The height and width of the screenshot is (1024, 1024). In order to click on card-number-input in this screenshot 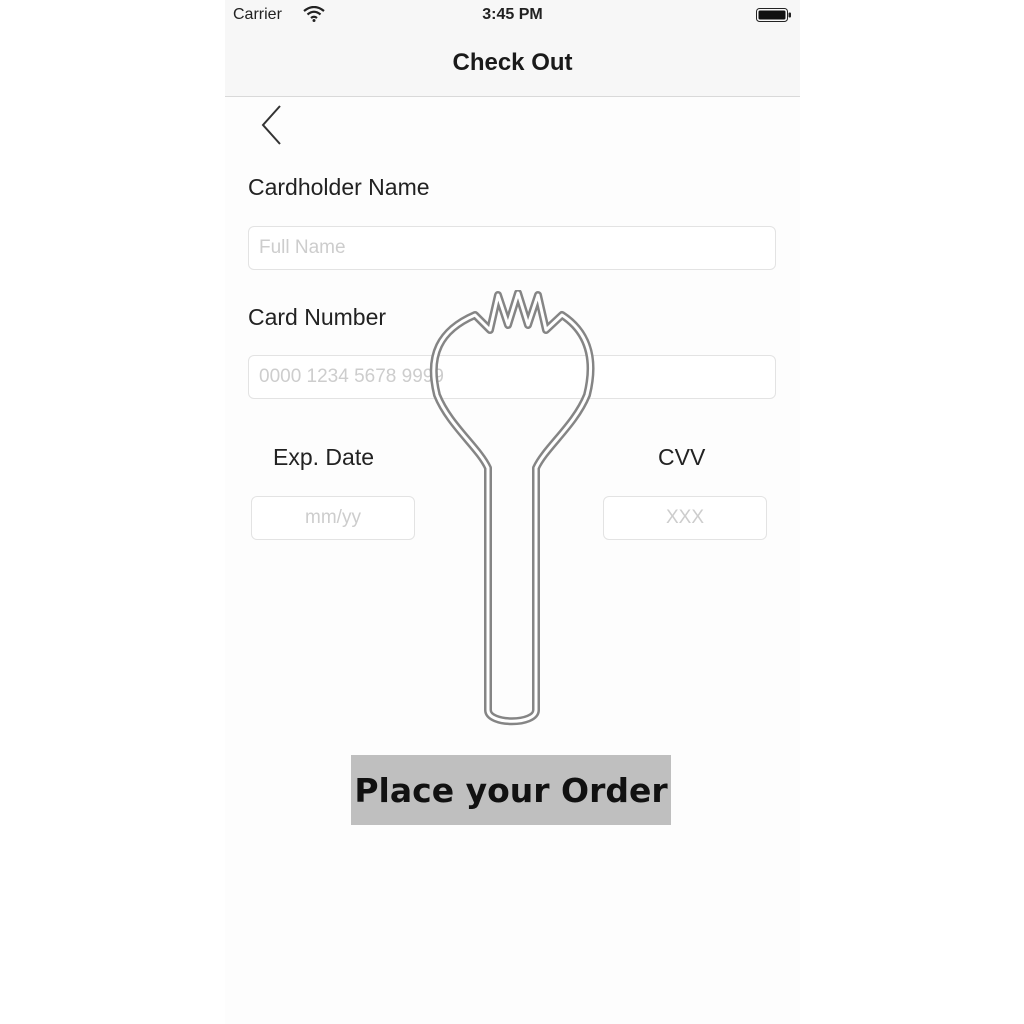, I will do `click(512, 377)`.